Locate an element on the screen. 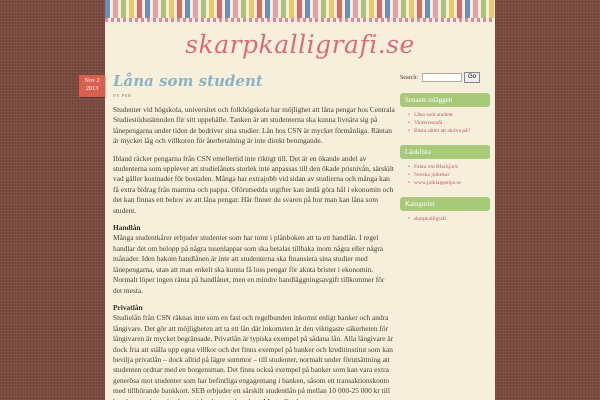 The image size is (600, 400). widget-title: Kategorier is located at coordinates (445, 204).